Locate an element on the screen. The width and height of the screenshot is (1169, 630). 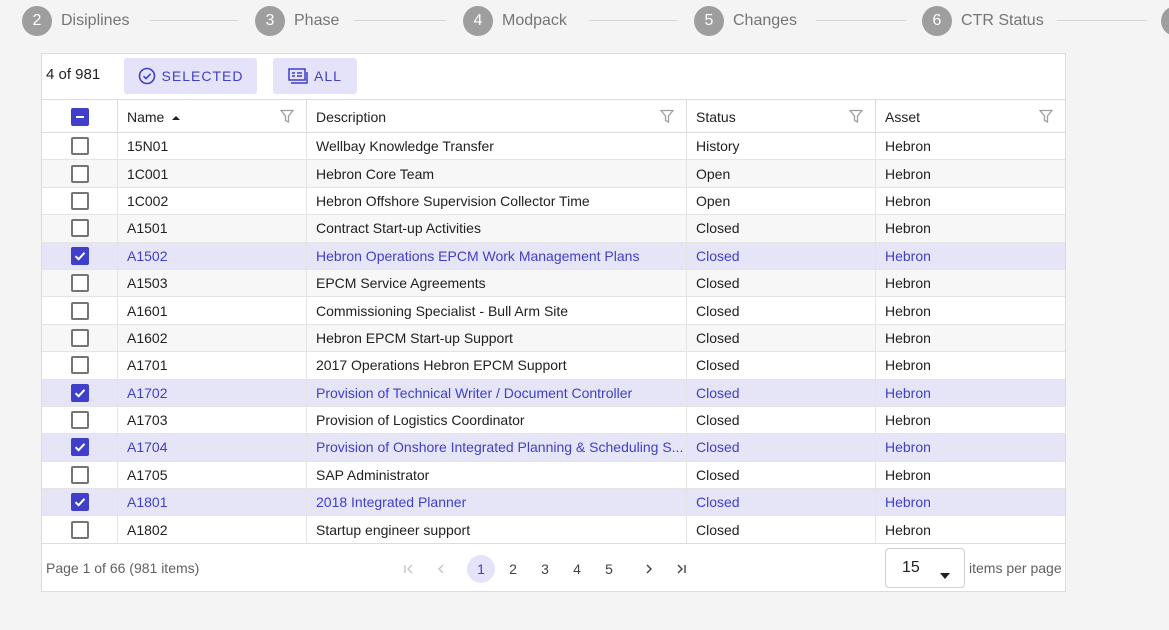
cell-status: History is located at coordinates (780, 146).